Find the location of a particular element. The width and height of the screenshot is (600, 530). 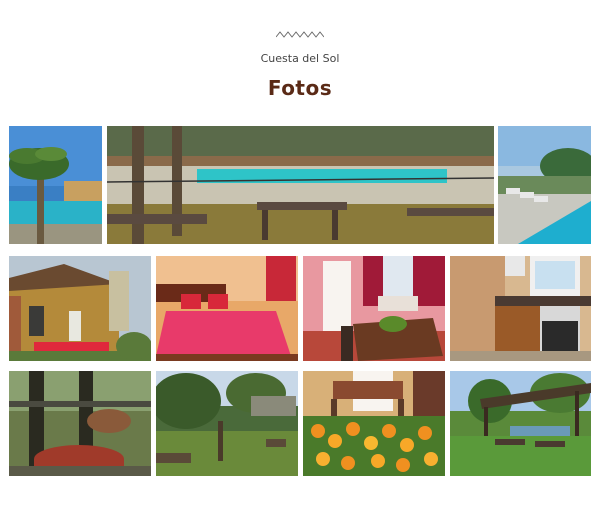

gallery-photo-kitchen is located at coordinates (520, 308).